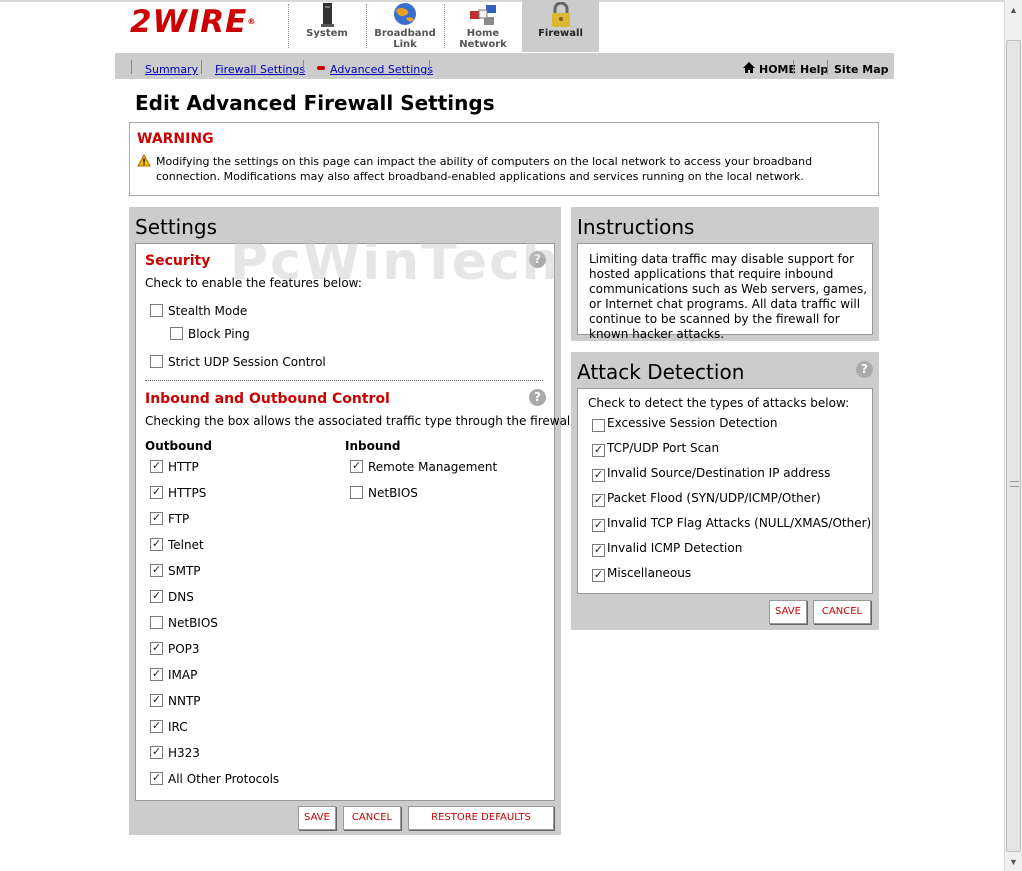 The height and width of the screenshot is (871, 1022). I want to click on home-icon, so click(749, 67).